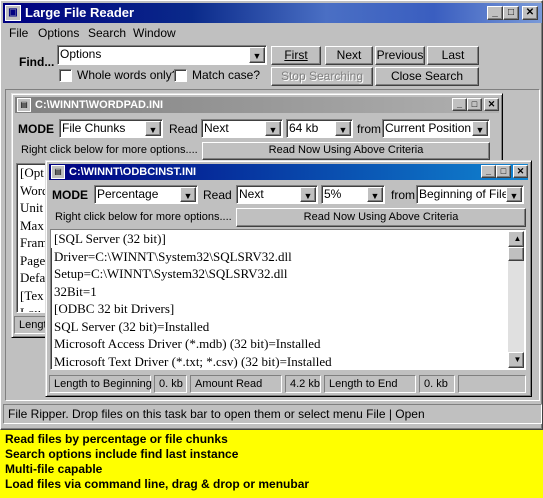 The width and height of the screenshot is (543, 498). I want to click on child1-from-select: Current Position ▼, so click(436, 128).